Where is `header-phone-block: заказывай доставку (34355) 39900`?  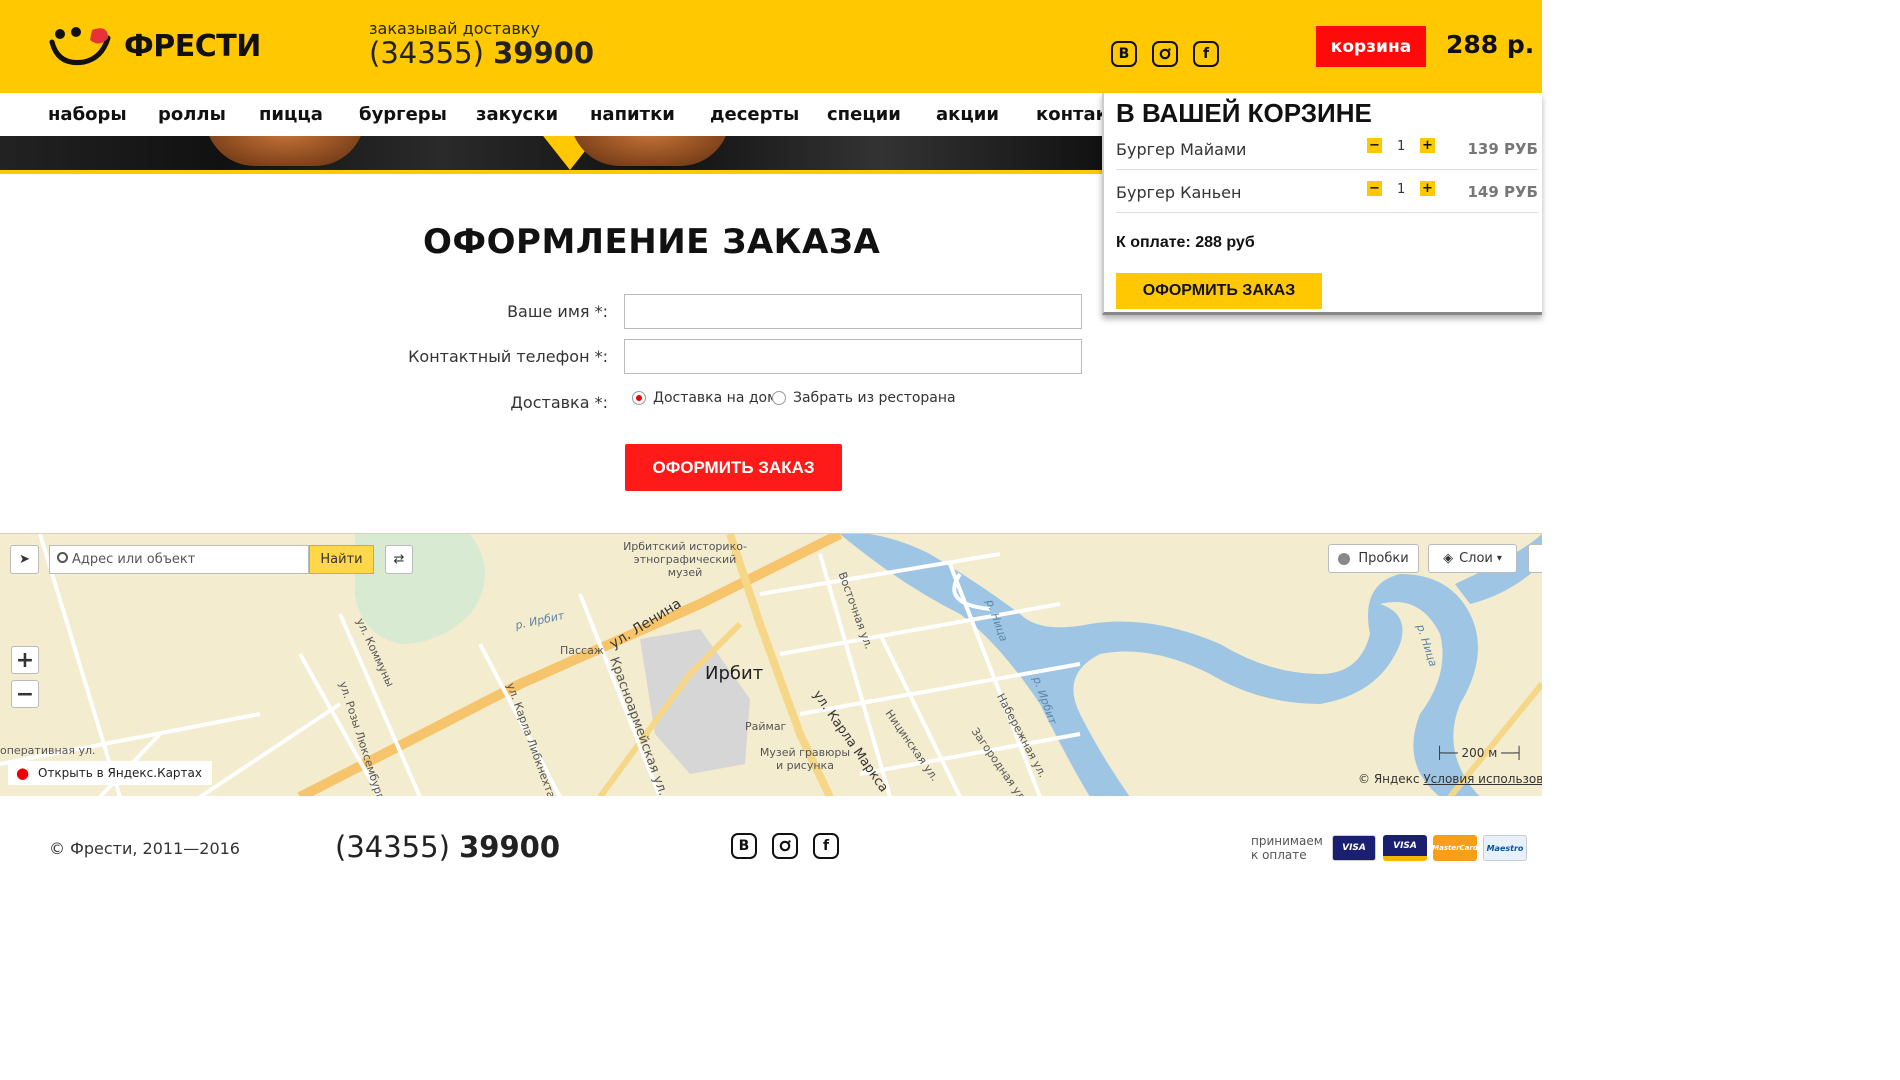
header-phone-block: заказывай доставку (34355) 39900 is located at coordinates (481, 44).